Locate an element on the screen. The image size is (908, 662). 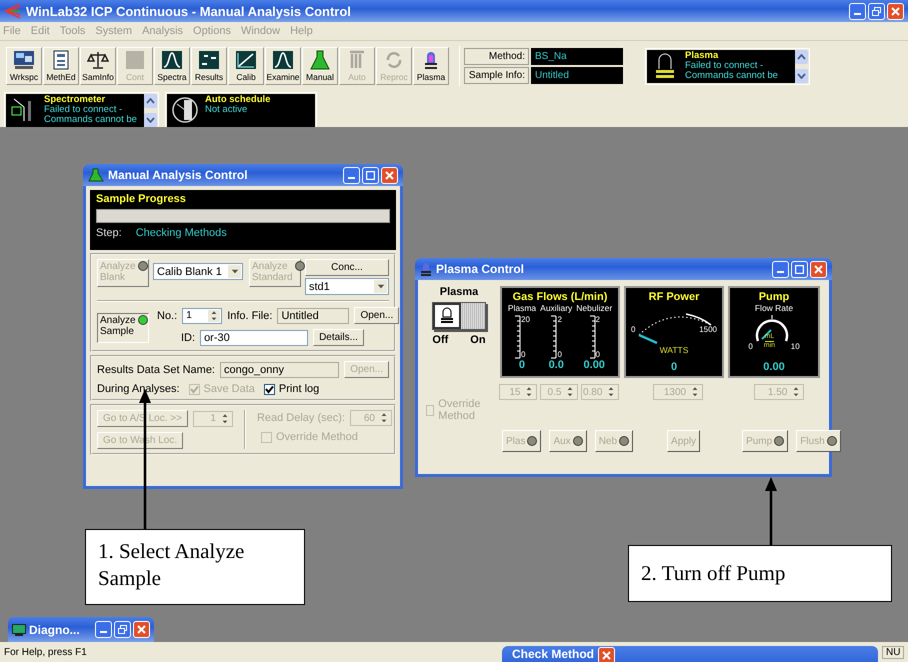
menu-item: Edit is located at coordinates (40, 31).